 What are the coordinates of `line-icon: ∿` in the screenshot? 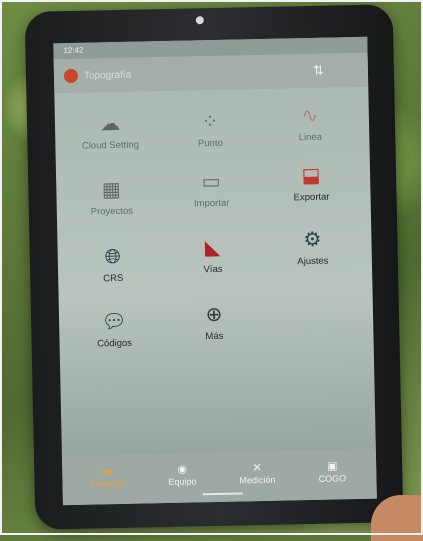 It's located at (310, 116).